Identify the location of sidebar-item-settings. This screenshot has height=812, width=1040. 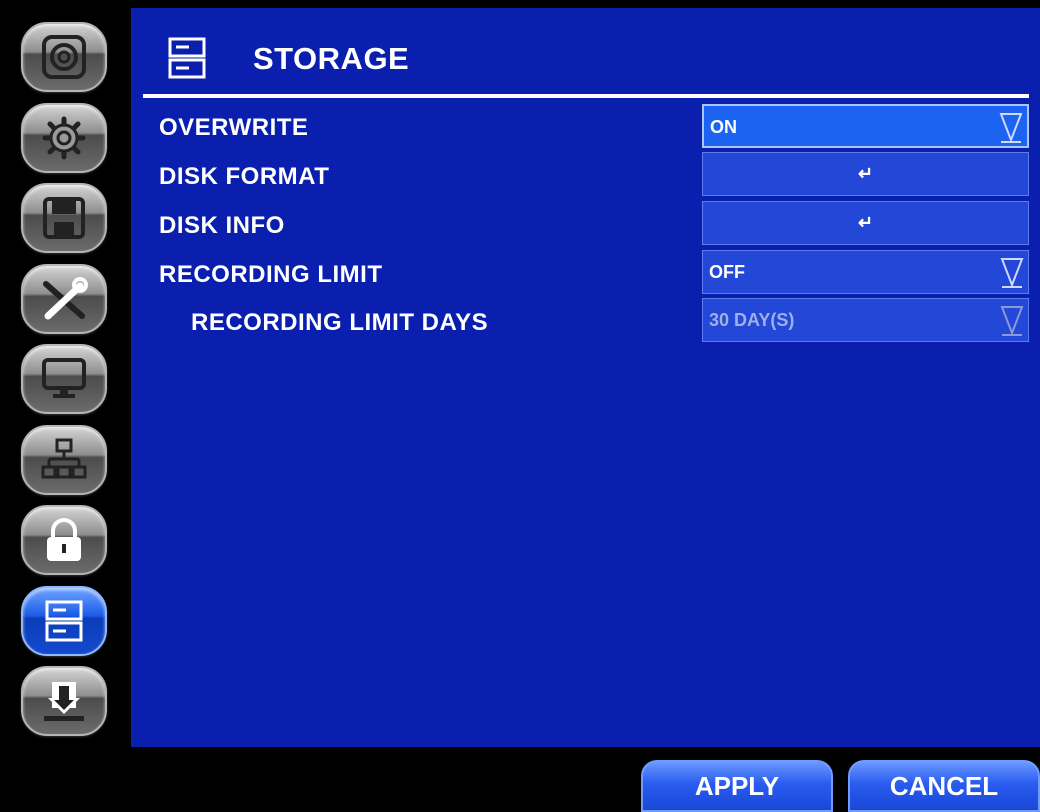
(64, 138).